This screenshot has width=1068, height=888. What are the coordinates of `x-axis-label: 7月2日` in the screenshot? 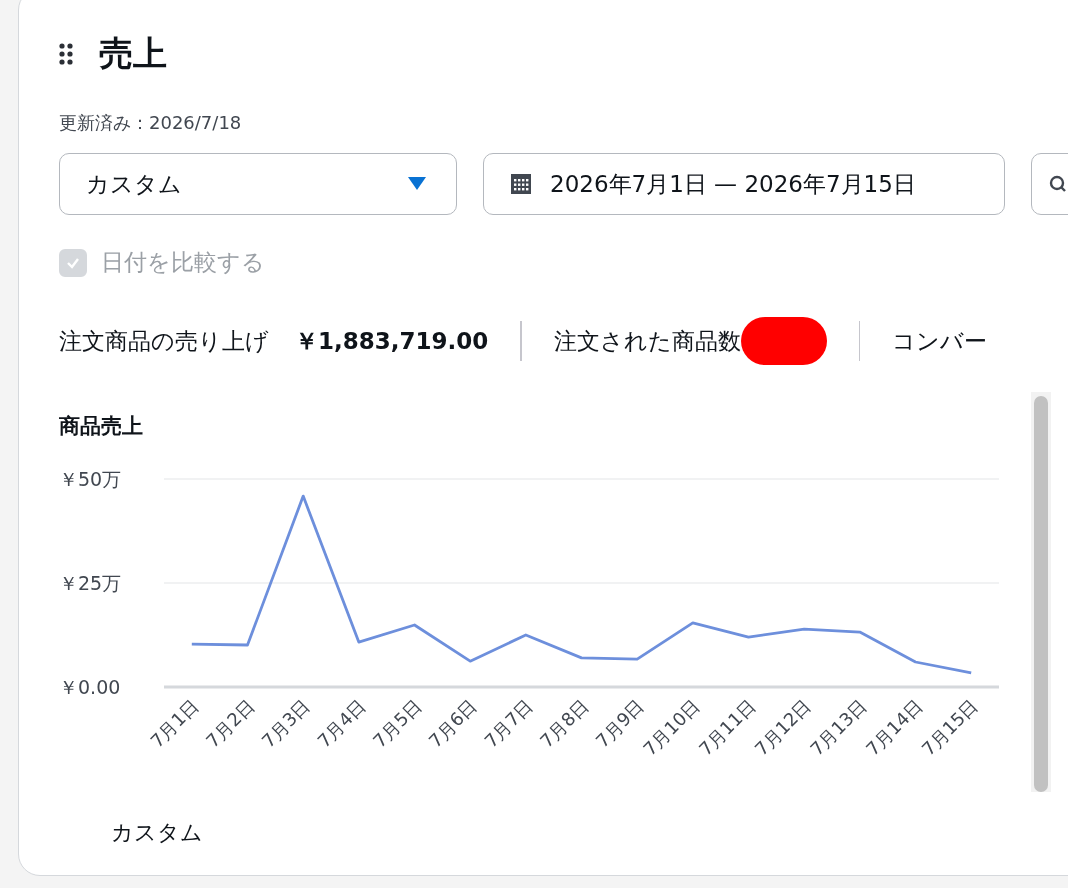 It's located at (230, 723).